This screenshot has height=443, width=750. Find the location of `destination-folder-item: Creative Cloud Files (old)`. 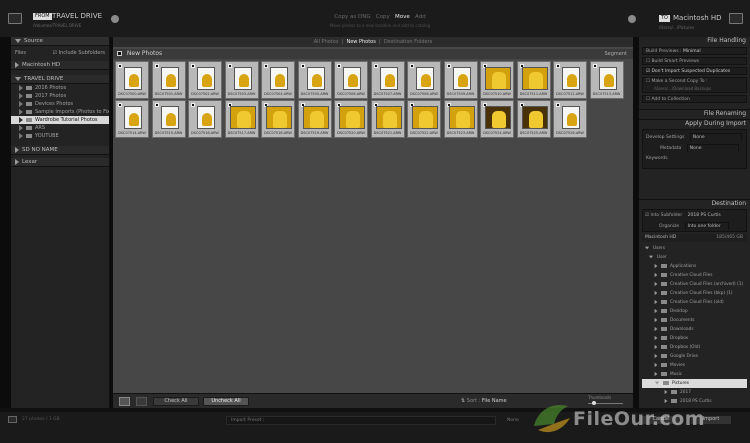

destination-folder-item: Creative Cloud Files (old) is located at coordinates (694, 302).